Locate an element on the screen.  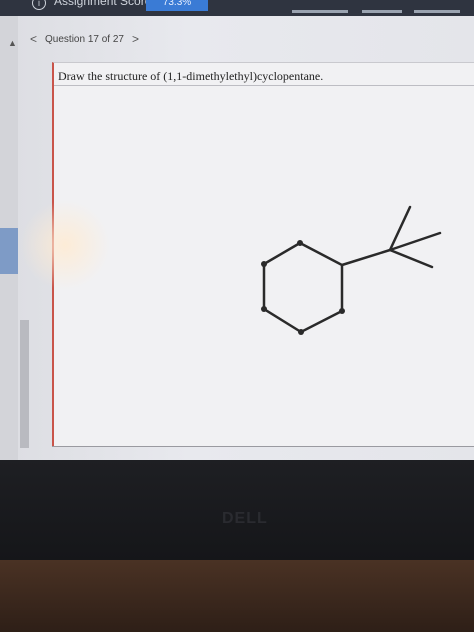
info-icon: i is located at coordinates (39, 5).